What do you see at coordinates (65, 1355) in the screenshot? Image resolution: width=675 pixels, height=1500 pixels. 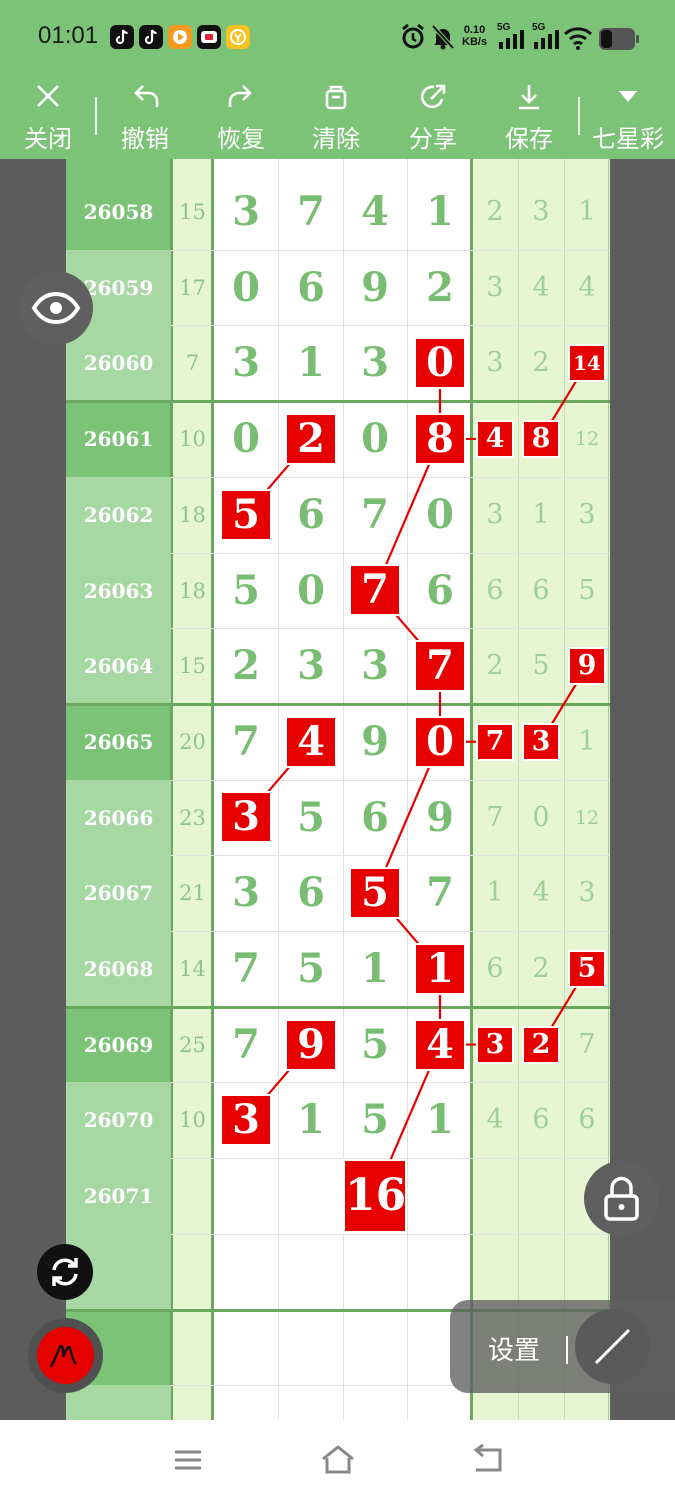 I see `pen-button` at bounding box center [65, 1355].